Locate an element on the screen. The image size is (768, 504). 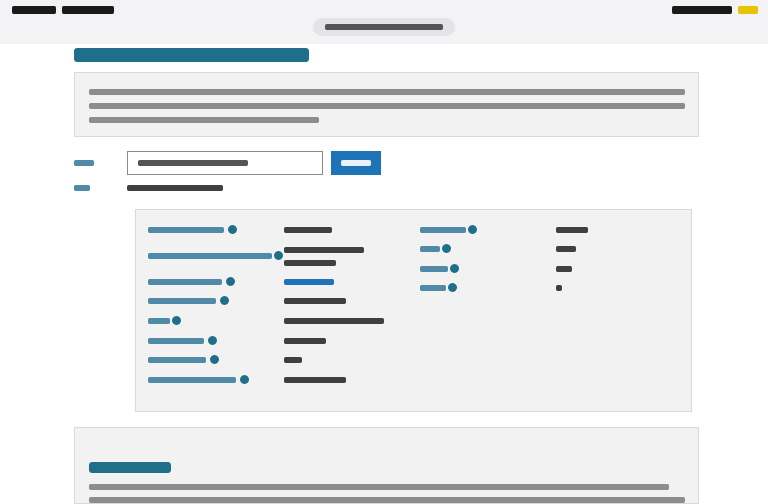
status-bar is located at coordinates (384, 22).